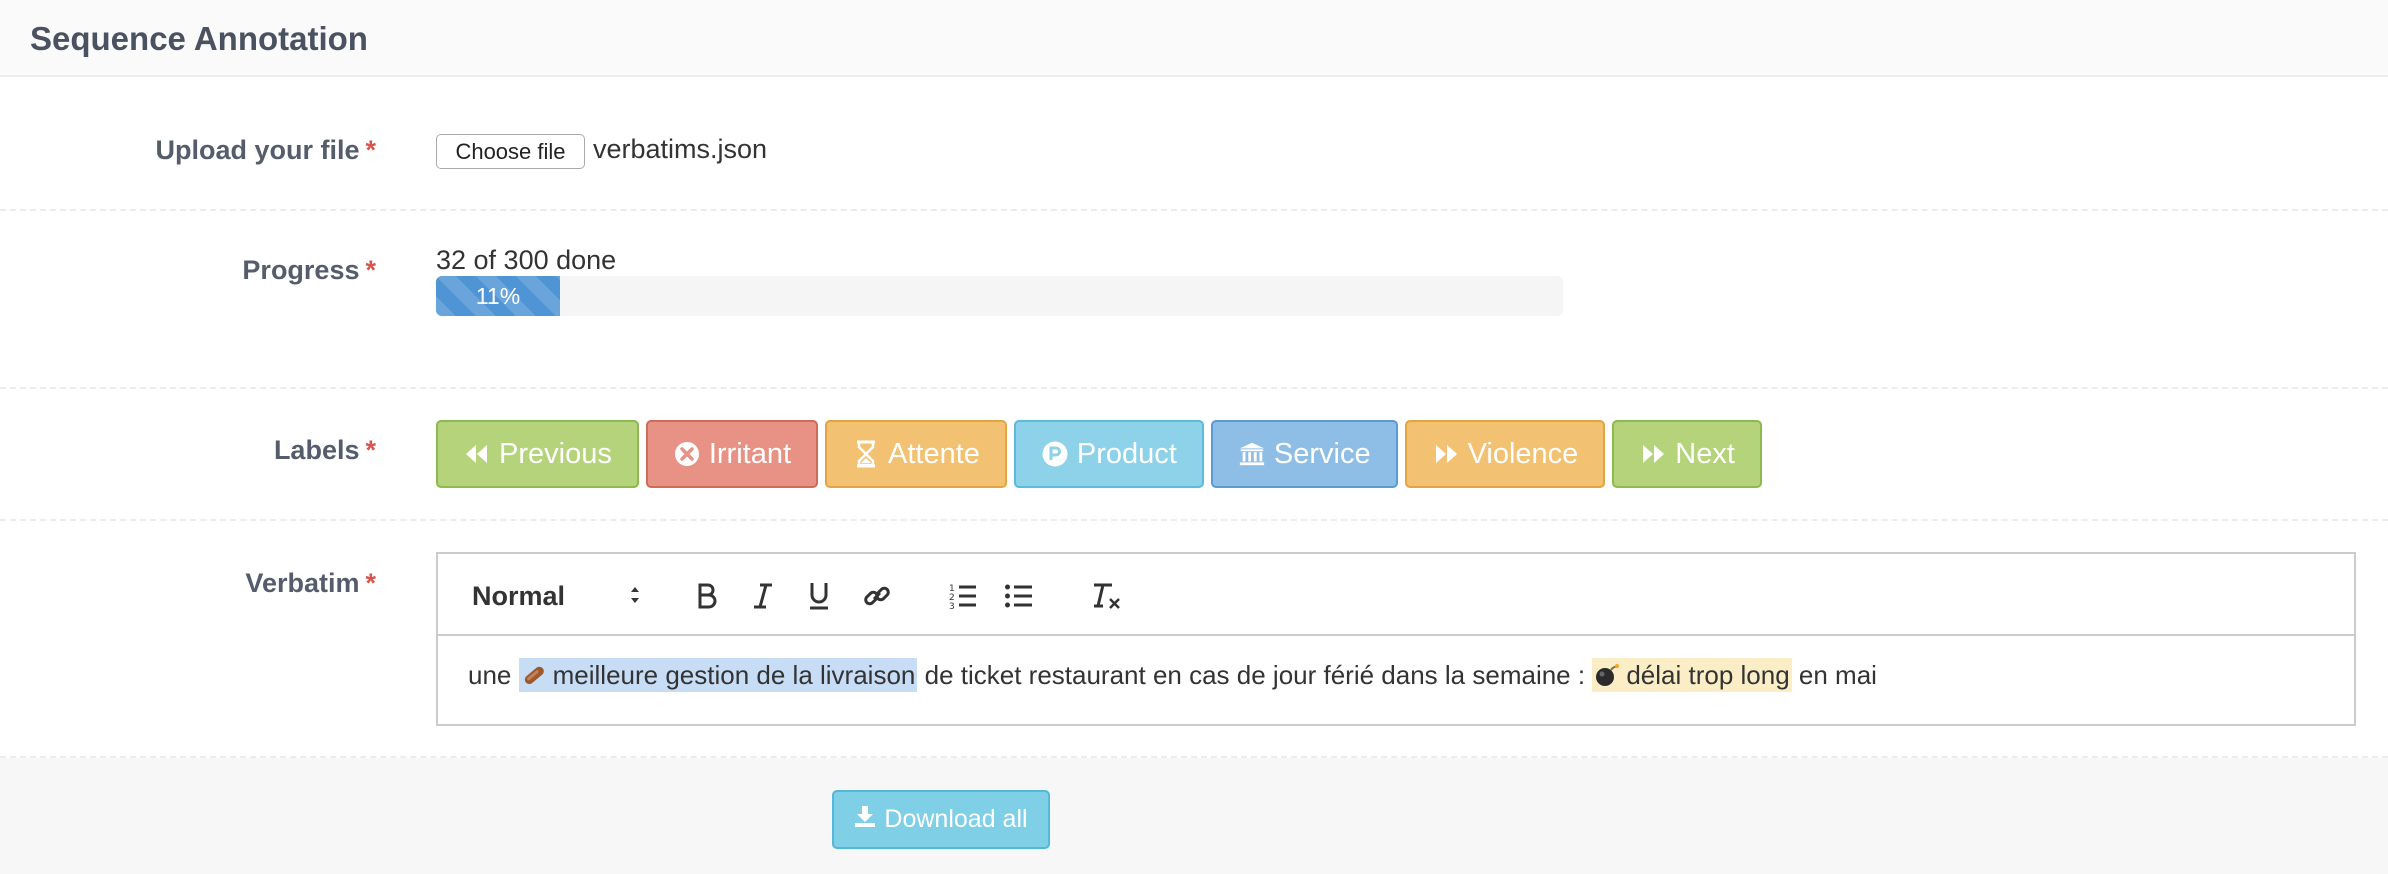  I want to click on product-button-label: Product, so click(1126, 453).